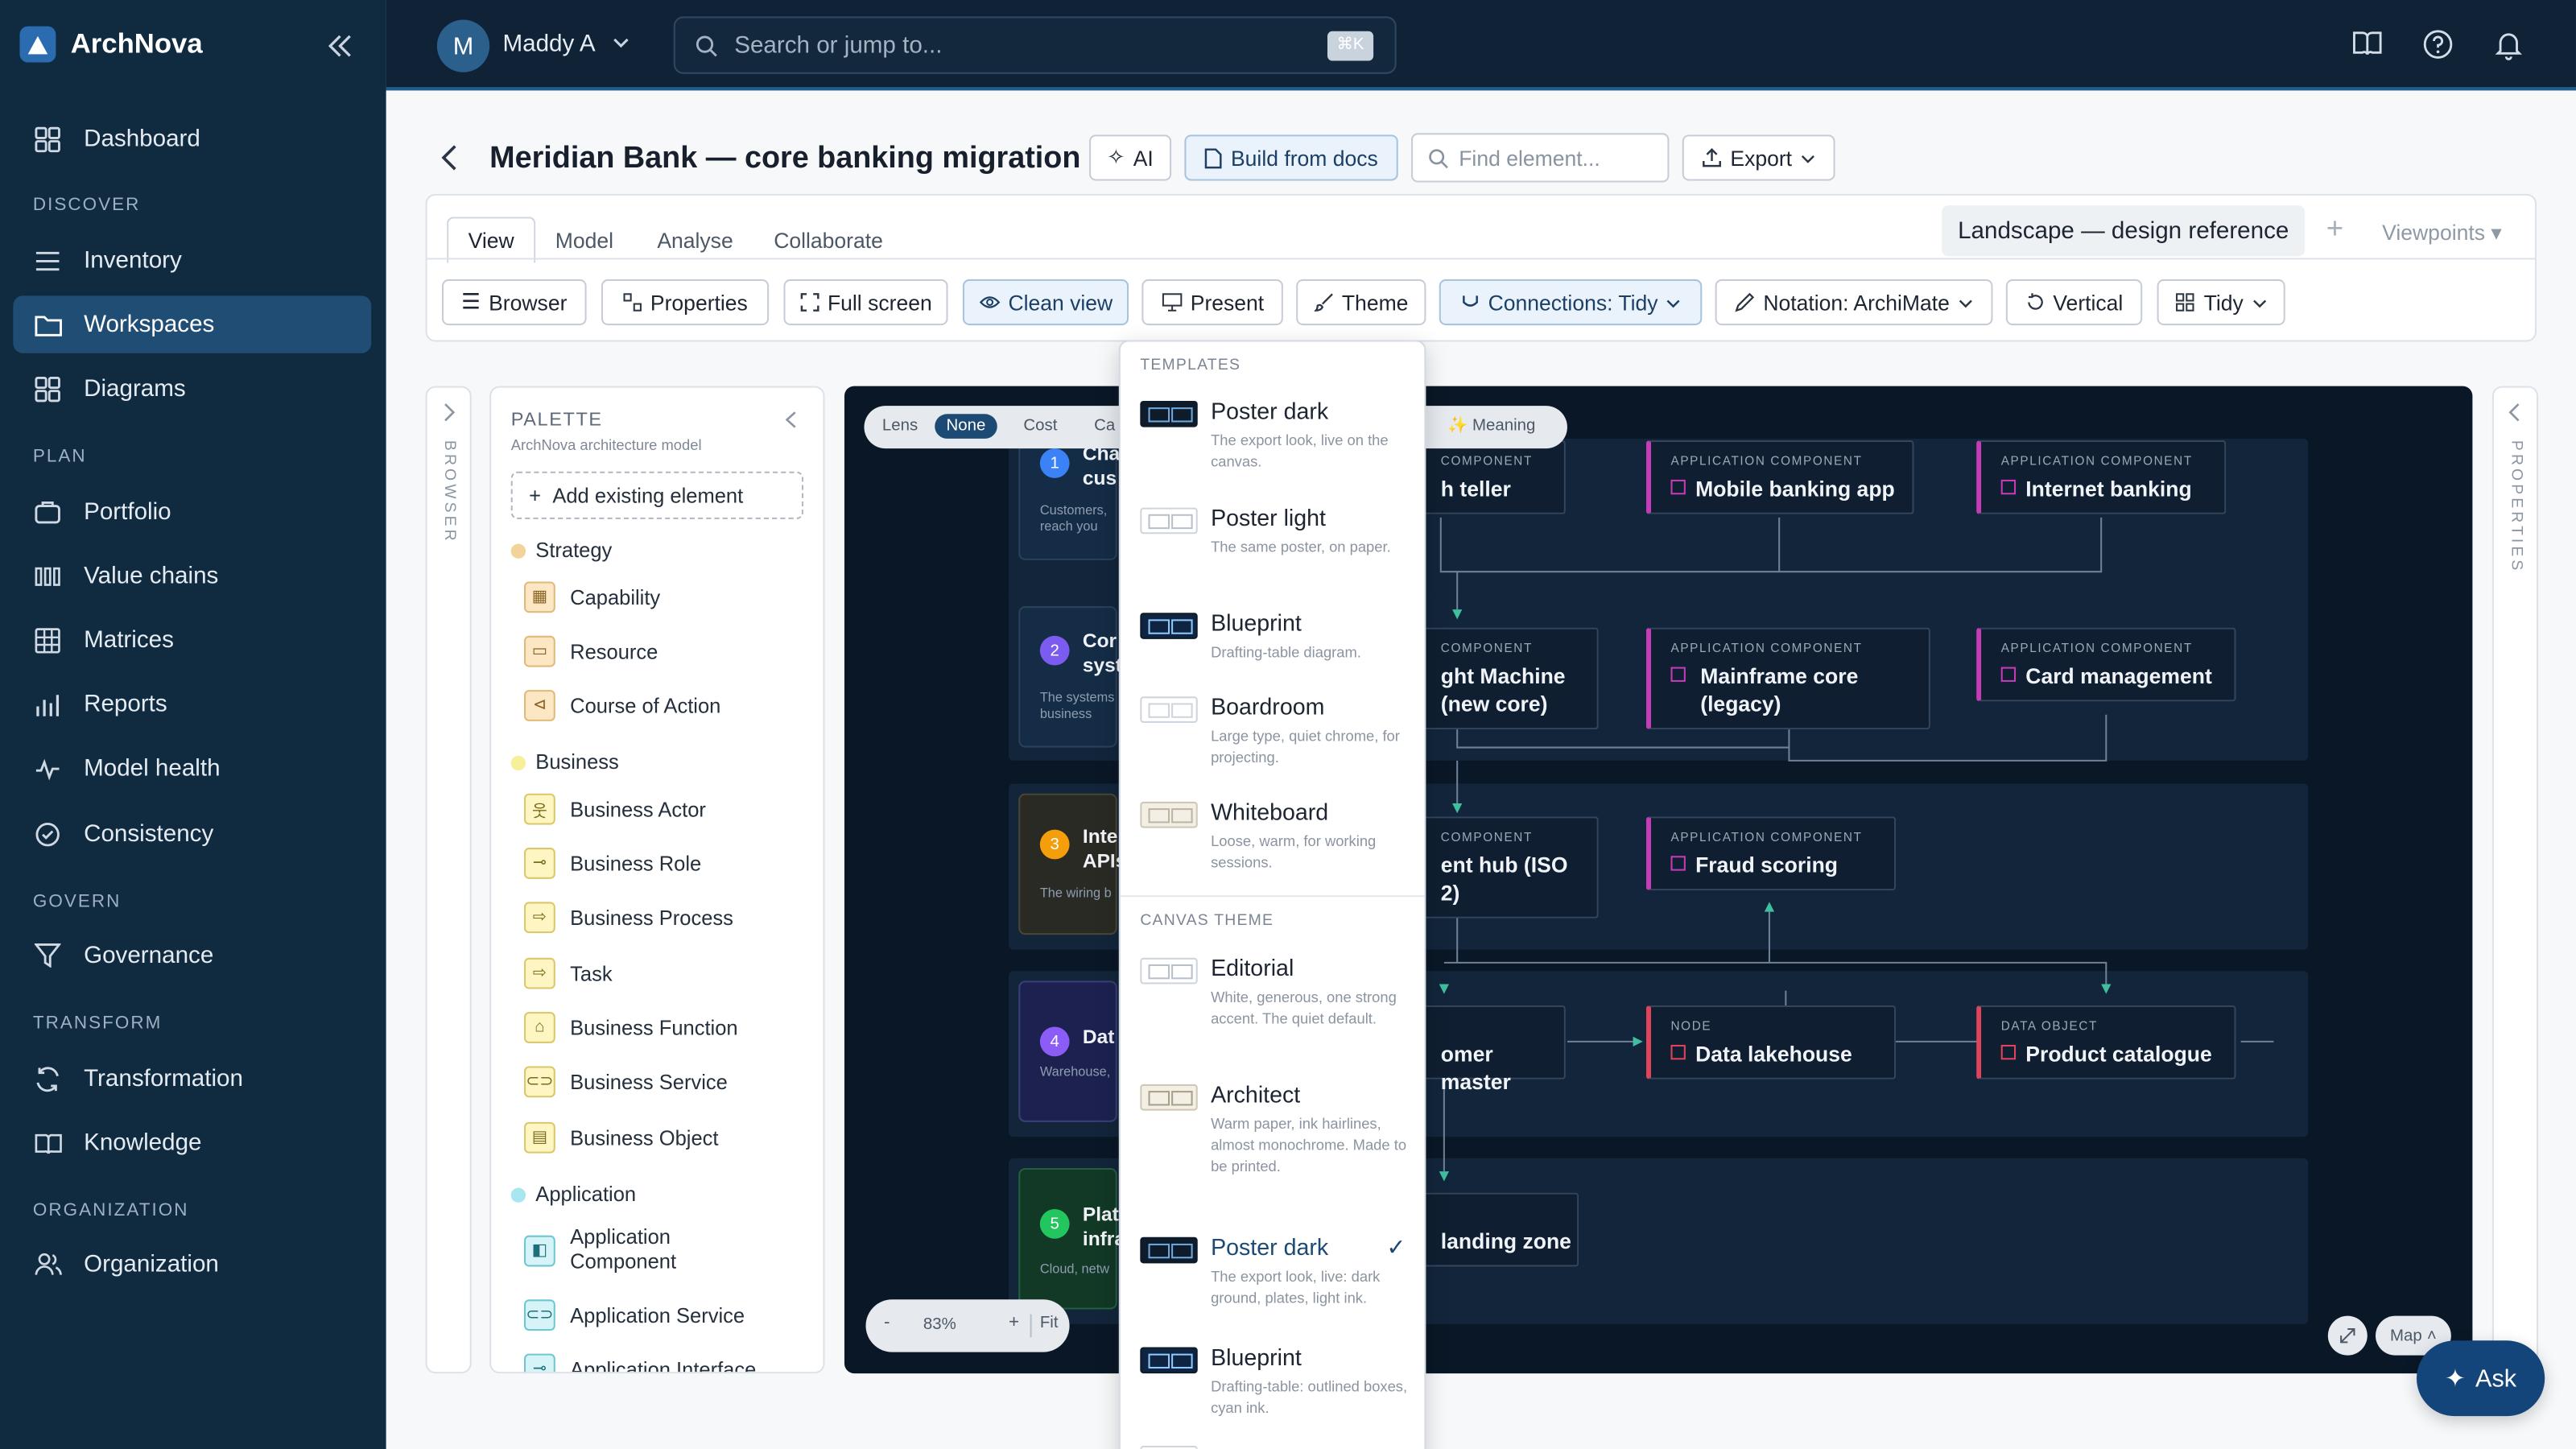 Image resolution: width=2576 pixels, height=1449 pixels. I want to click on nav-knowledge: Knowledge, so click(192, 1142).